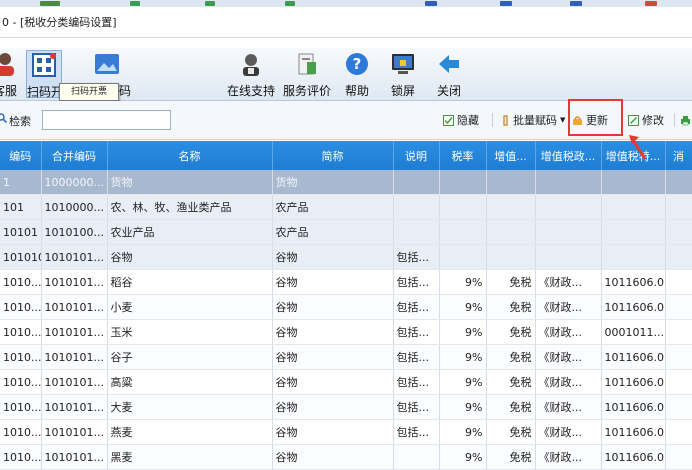 The height and width of the screenshot is (470, 692). Describe the element at coordinates (10, 74) in the screenshot. I see `customer-service-button: 客服` at that location.